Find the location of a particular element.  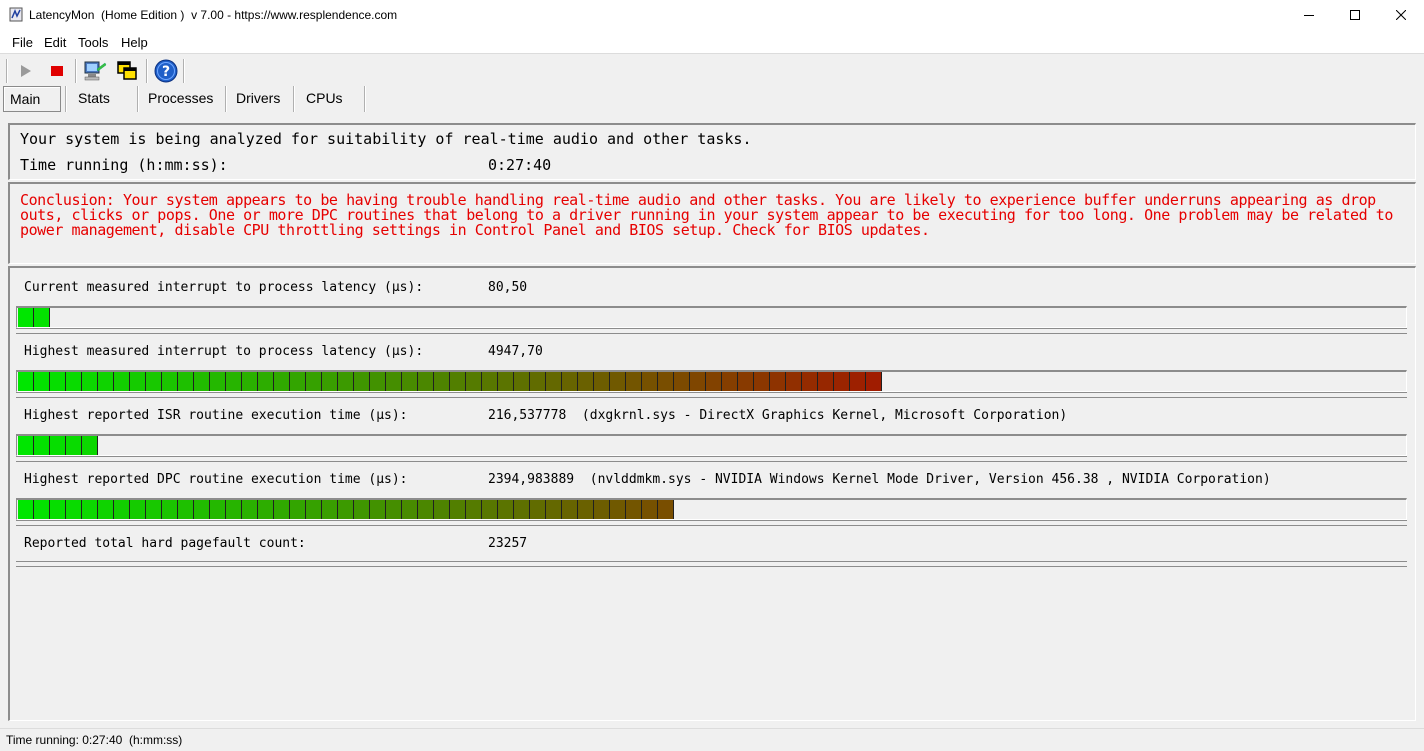

stop-button is located at coordinates (57, 71).